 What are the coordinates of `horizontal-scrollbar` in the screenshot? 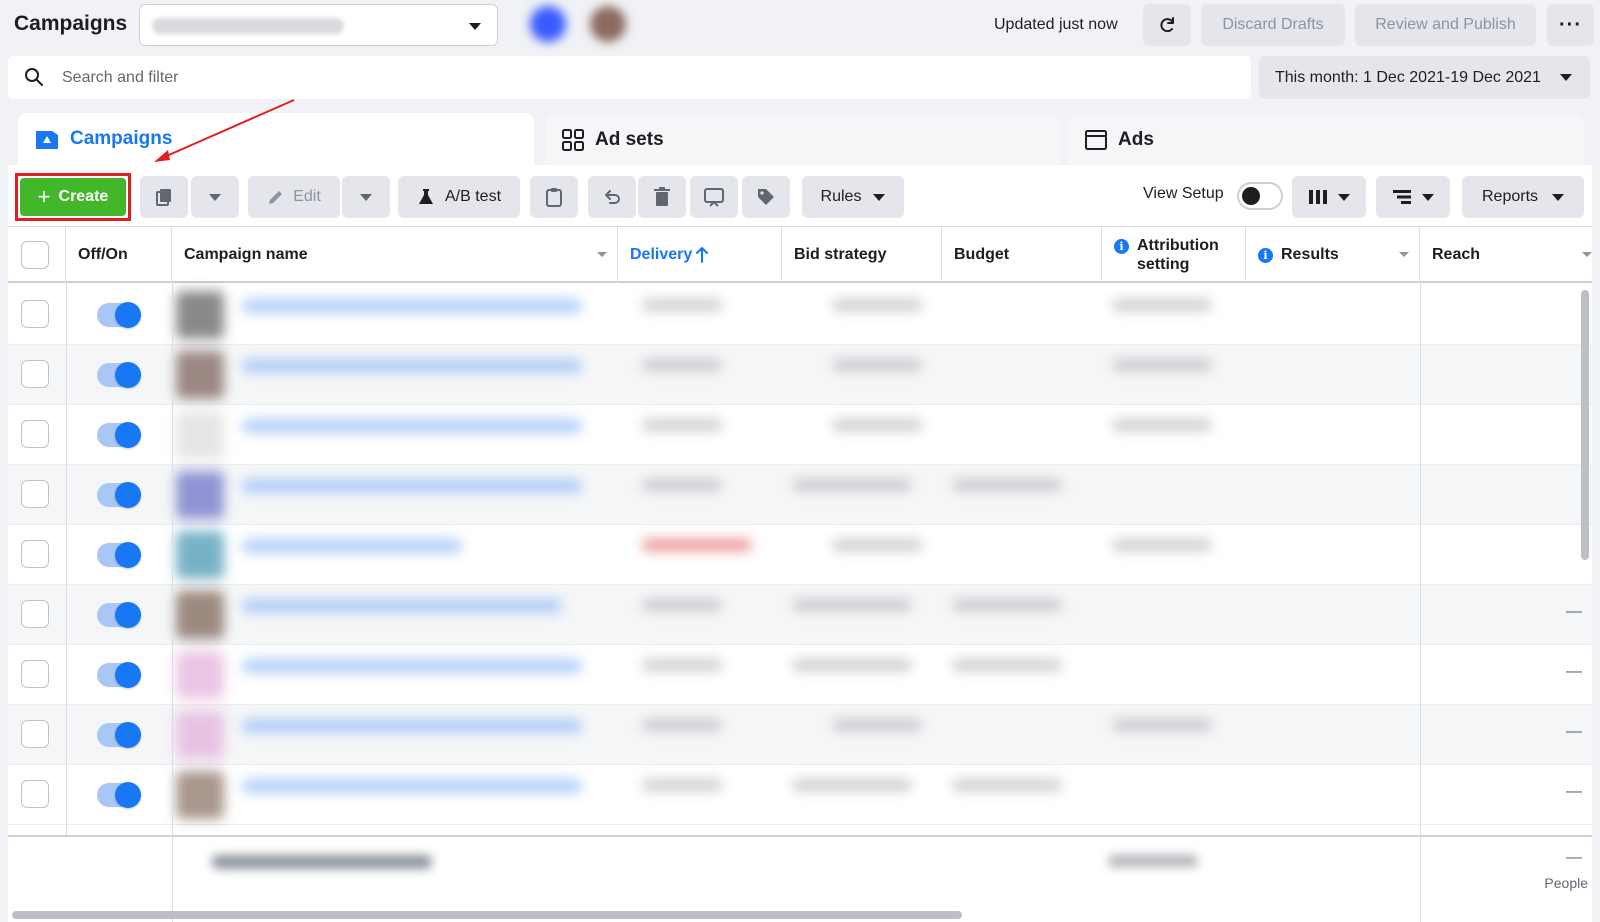 It's located at (487, 915).